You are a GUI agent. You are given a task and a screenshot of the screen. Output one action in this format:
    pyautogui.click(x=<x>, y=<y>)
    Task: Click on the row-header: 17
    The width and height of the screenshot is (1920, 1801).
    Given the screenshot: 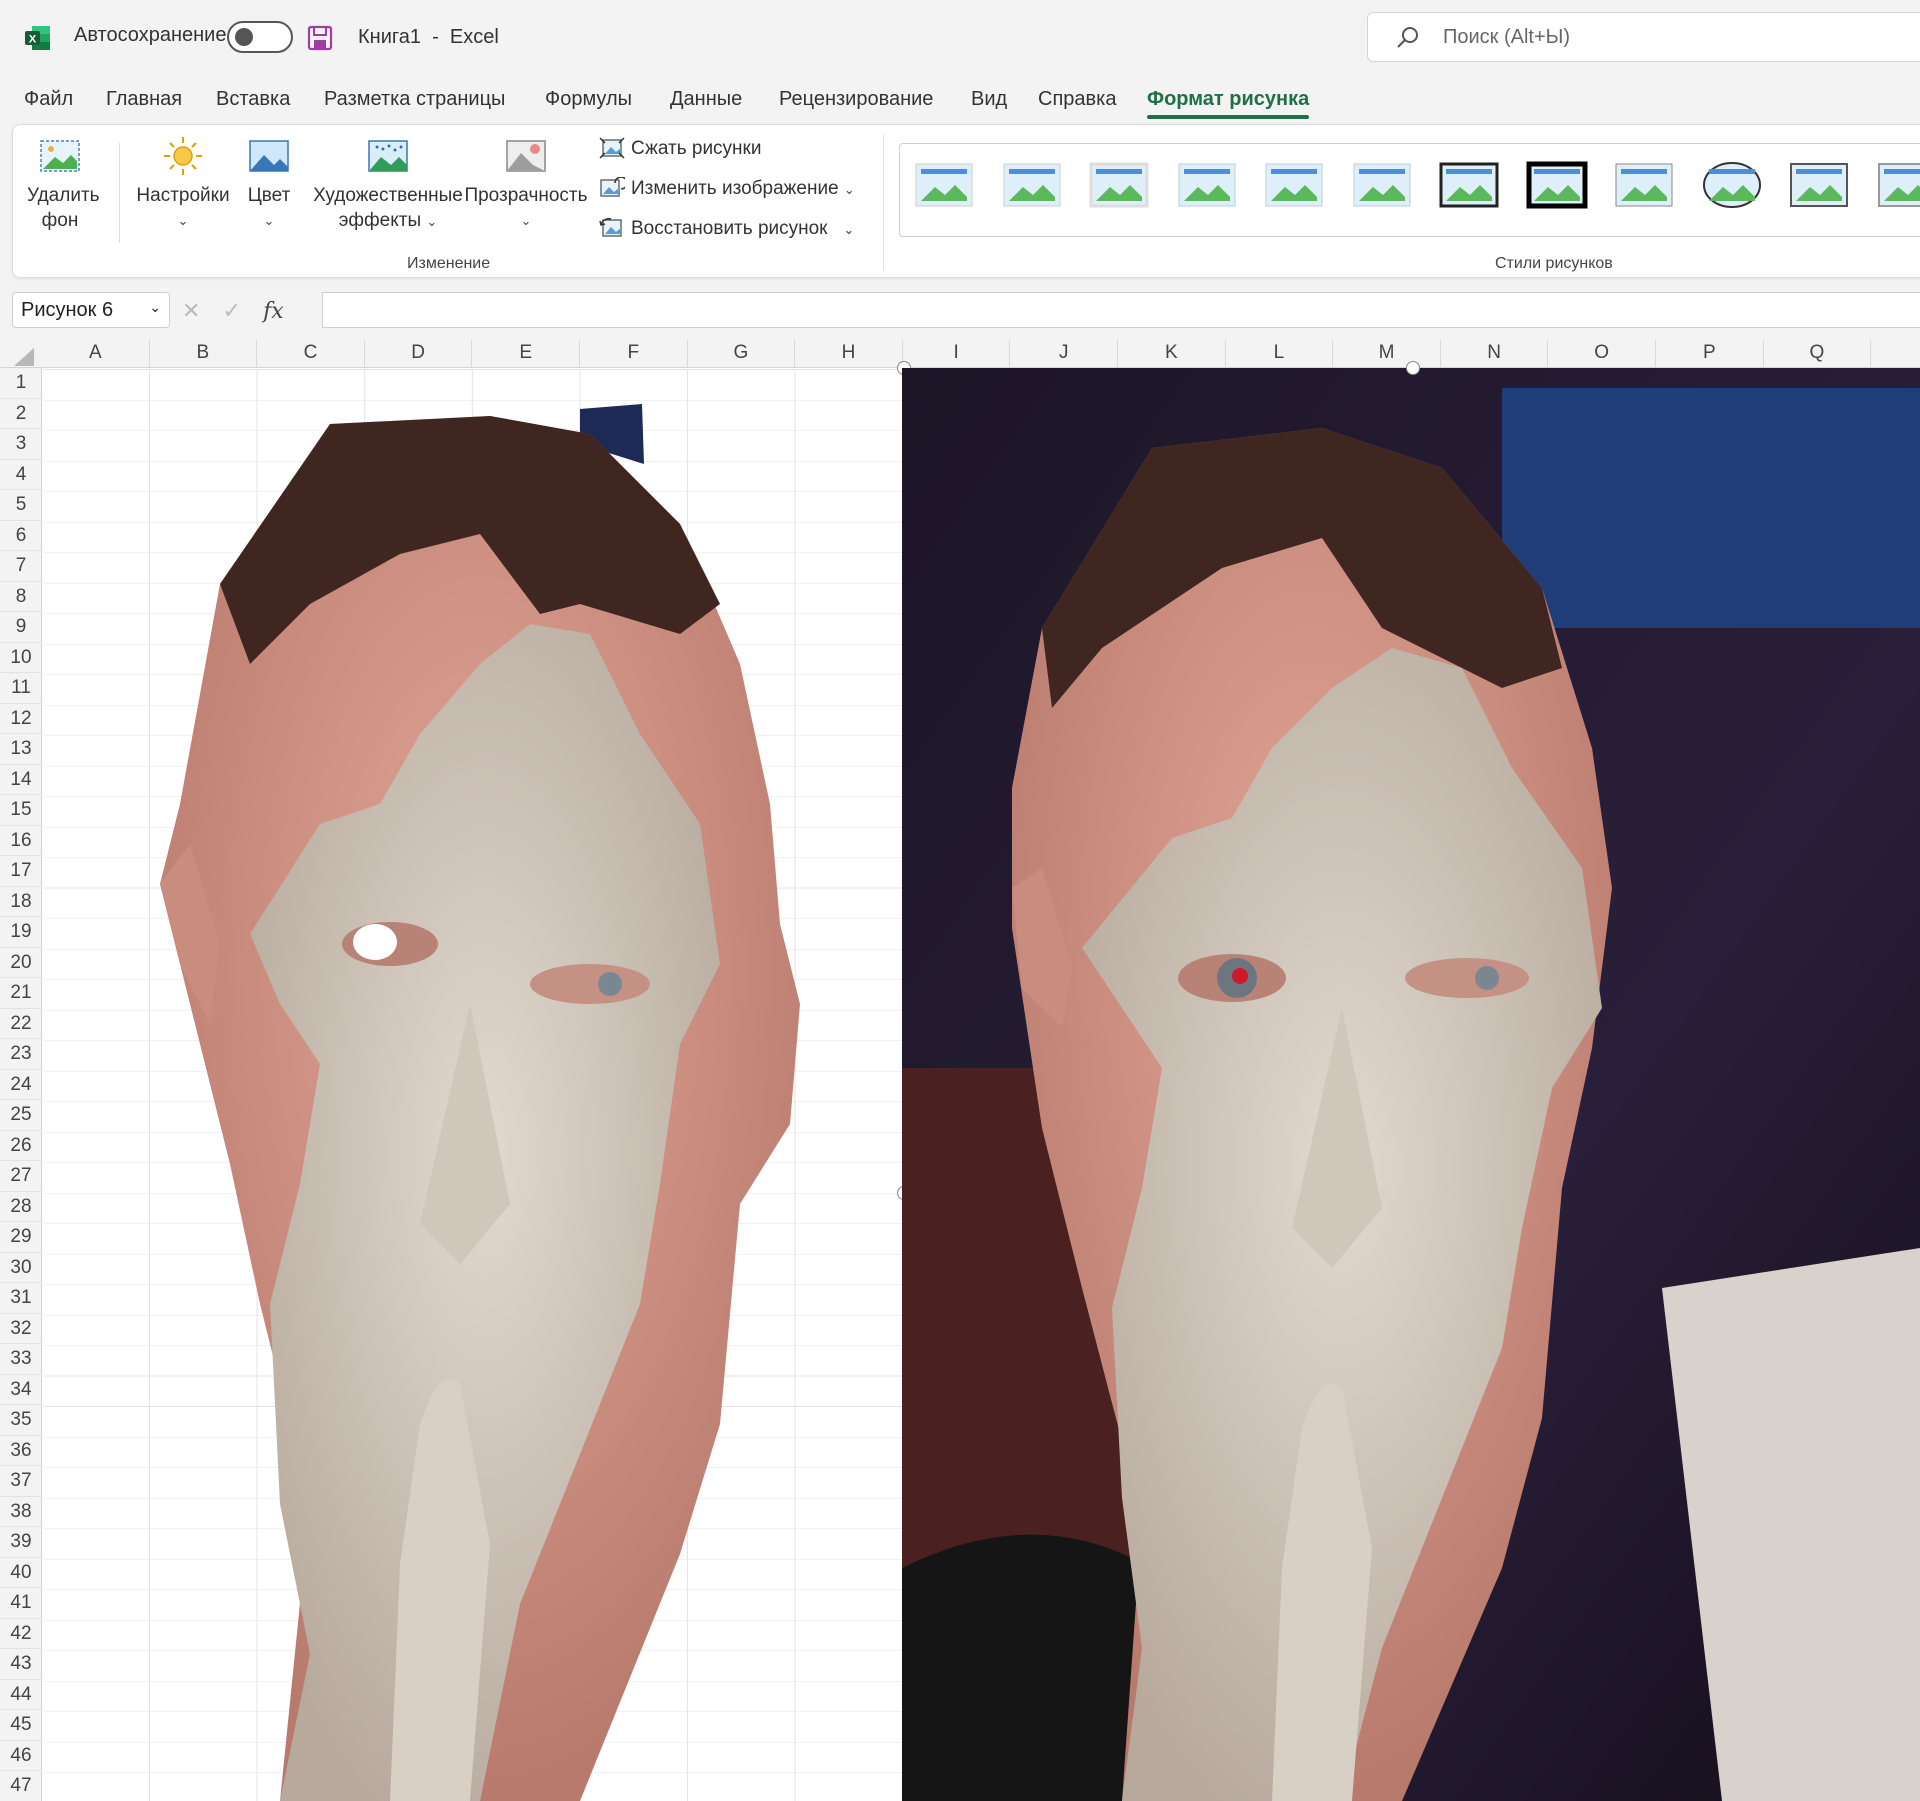 What is the action you would take?
    pyautogui.click(x=21, y=871)
    